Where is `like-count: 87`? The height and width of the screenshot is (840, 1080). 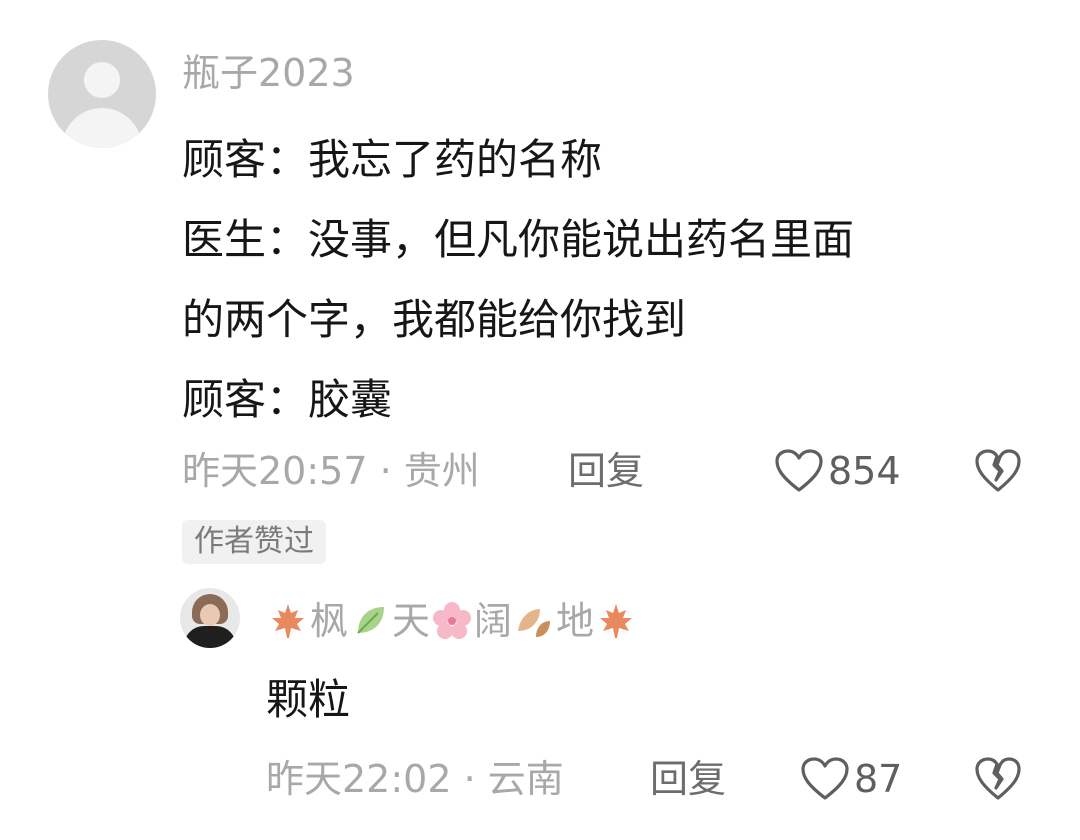 like-count: 87 is located at coordinates (878, 779).